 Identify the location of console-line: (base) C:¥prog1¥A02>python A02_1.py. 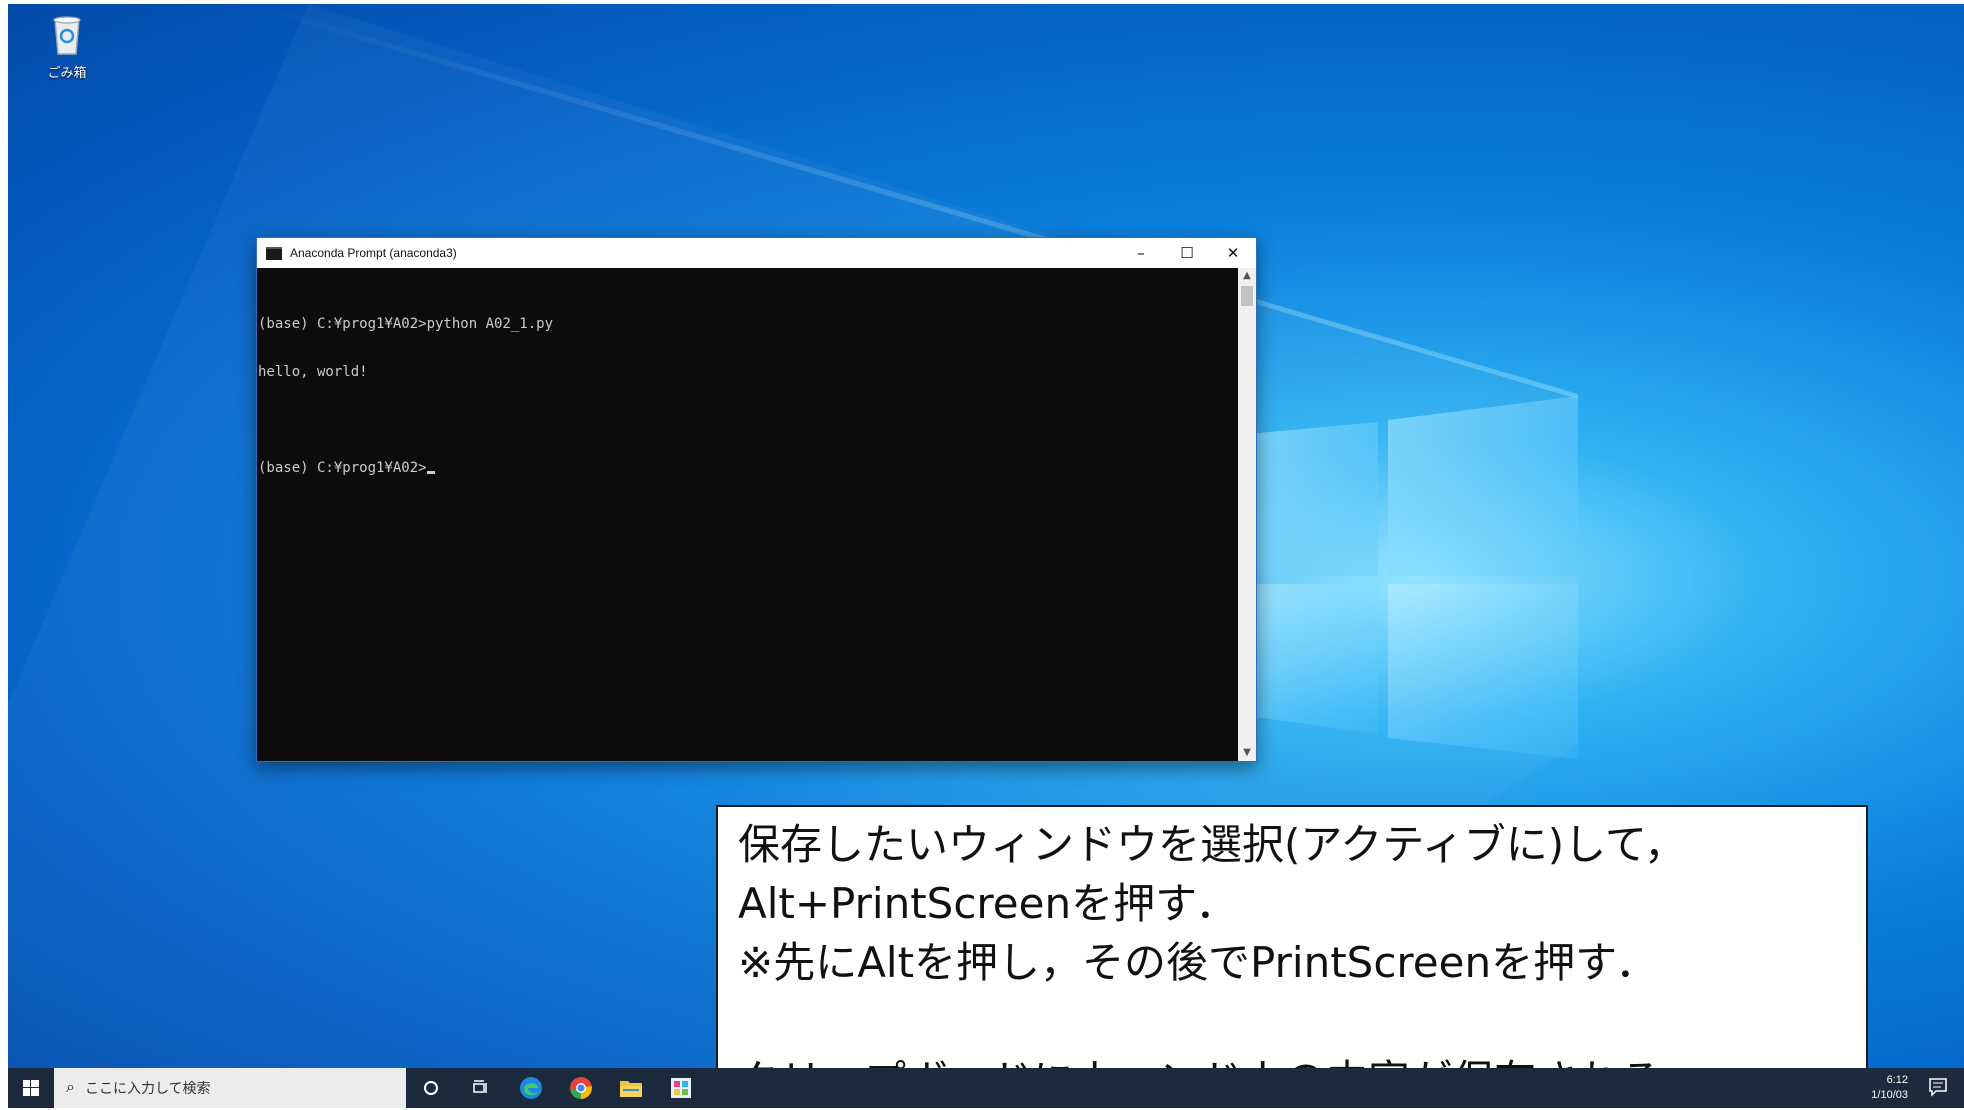
(406, 324).